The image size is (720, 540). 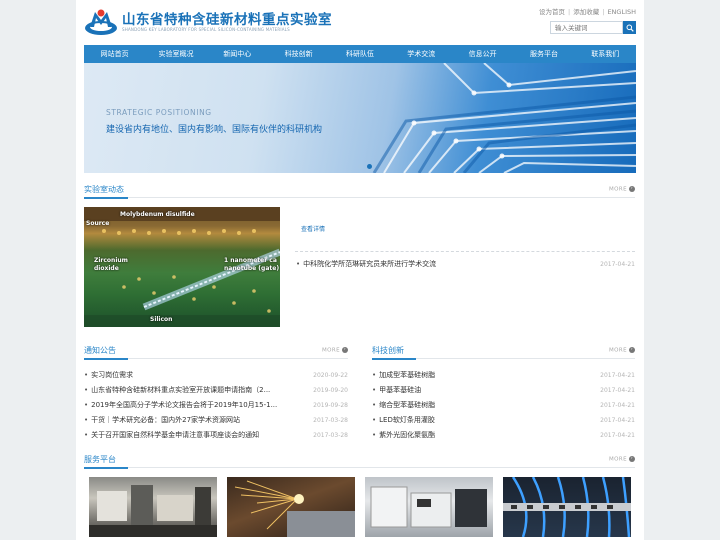 I want to click on list-item: • 中科院化学所范琳研究员来所进行学术交流 2017-04-21, so click(x=465, y=264).